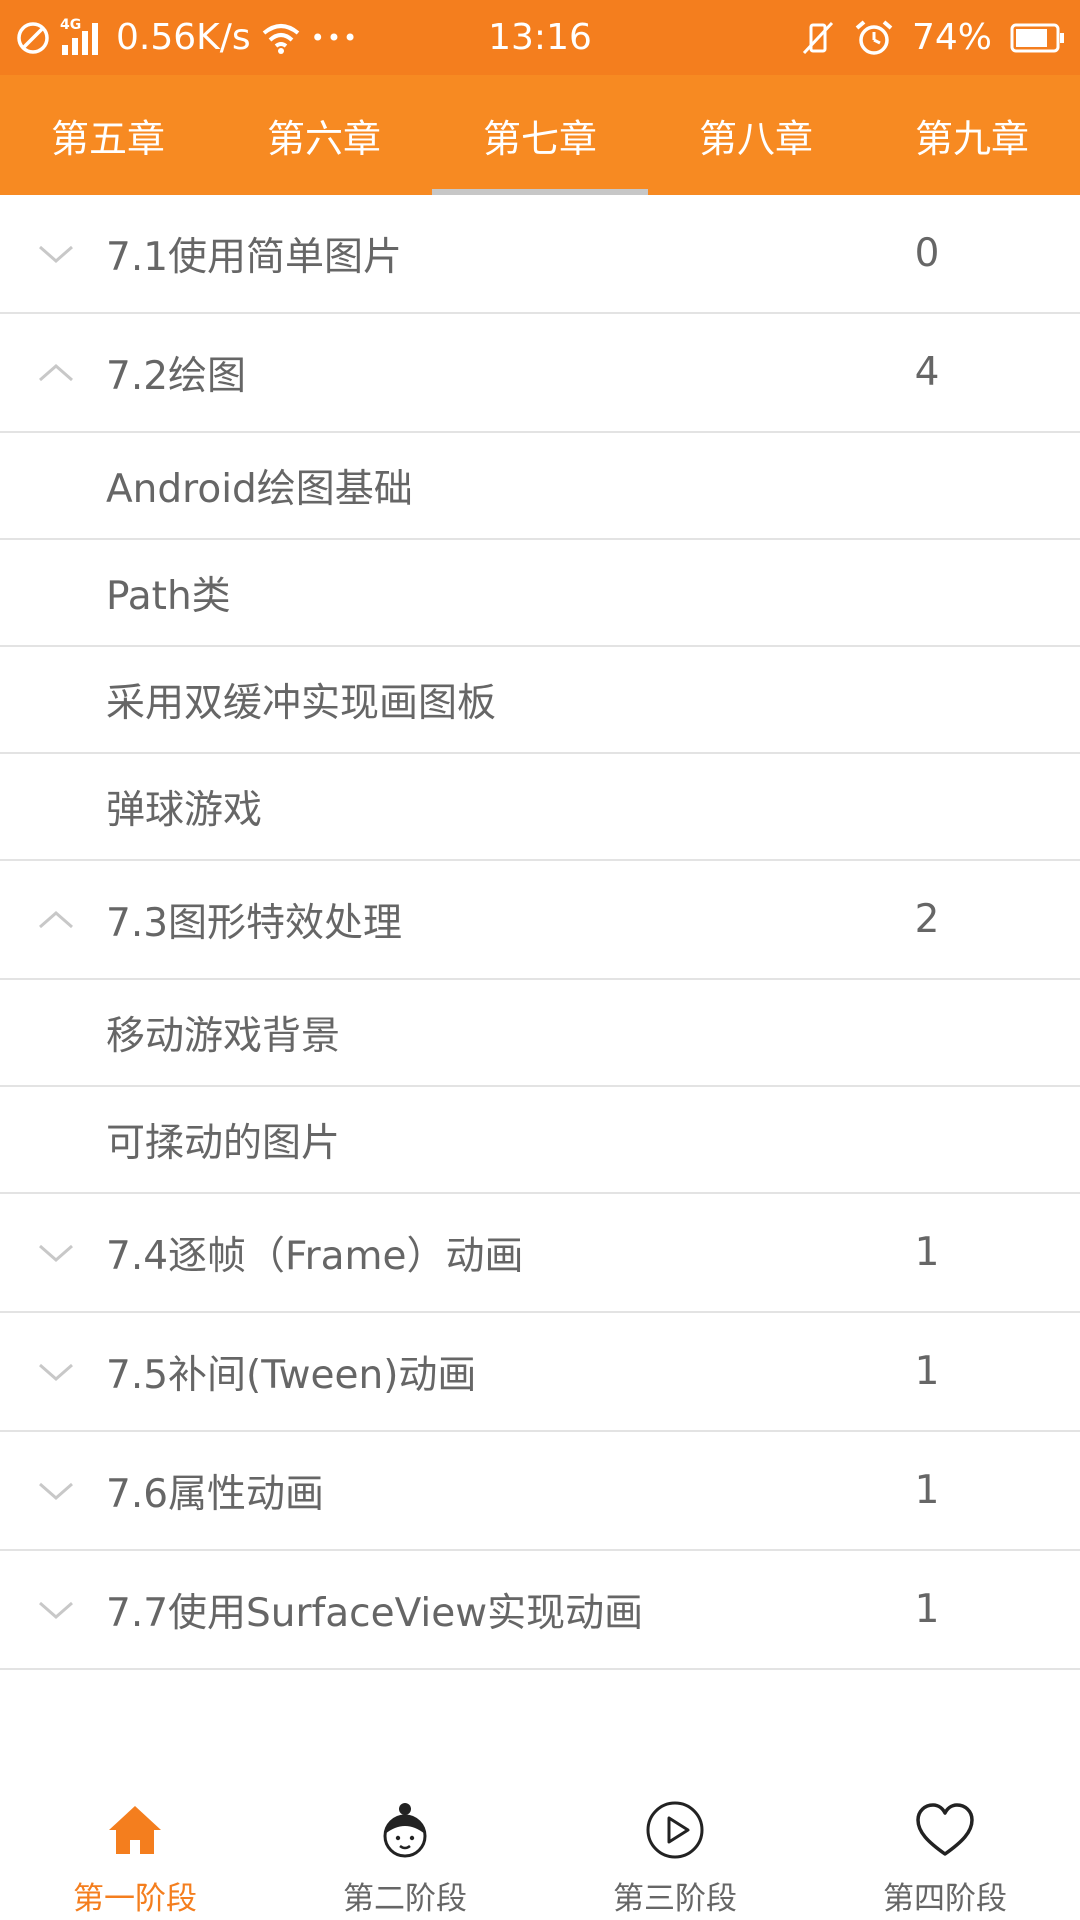  Describe the element at coordinates (33, 38) in the screenshot. I see `blocked-icon` at that location.